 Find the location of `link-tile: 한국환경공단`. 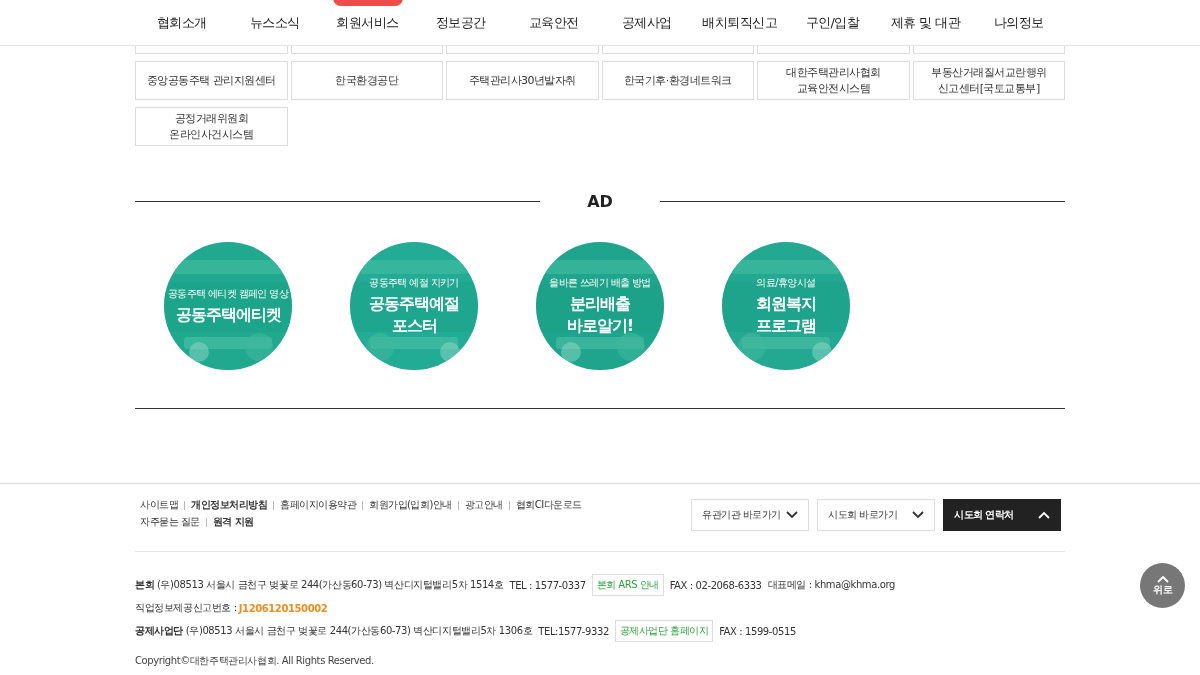

link-tile: 한국환경공단 is located at coordinates (366, 80).